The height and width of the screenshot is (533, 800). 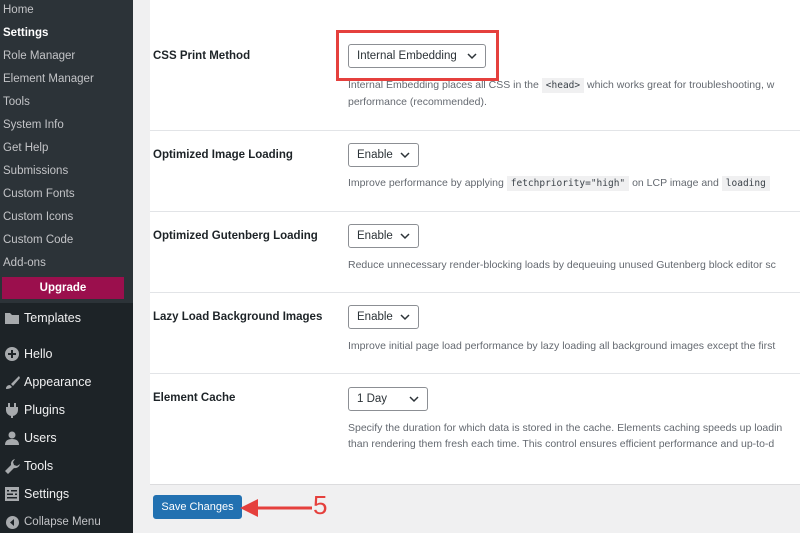 What do you see at coordinates (58, 382) in the screenshot?
I see `menu-label-appearance: Appearance` at bounding box center [58, 382].